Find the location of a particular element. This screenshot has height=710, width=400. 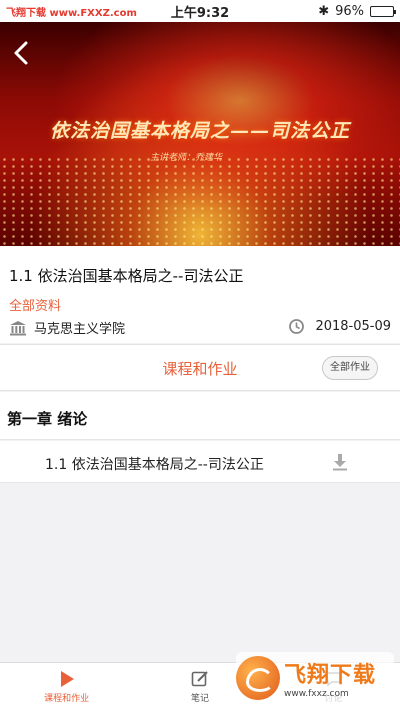

course-date: 2018-05-09 is located at coordinates (353, 326).